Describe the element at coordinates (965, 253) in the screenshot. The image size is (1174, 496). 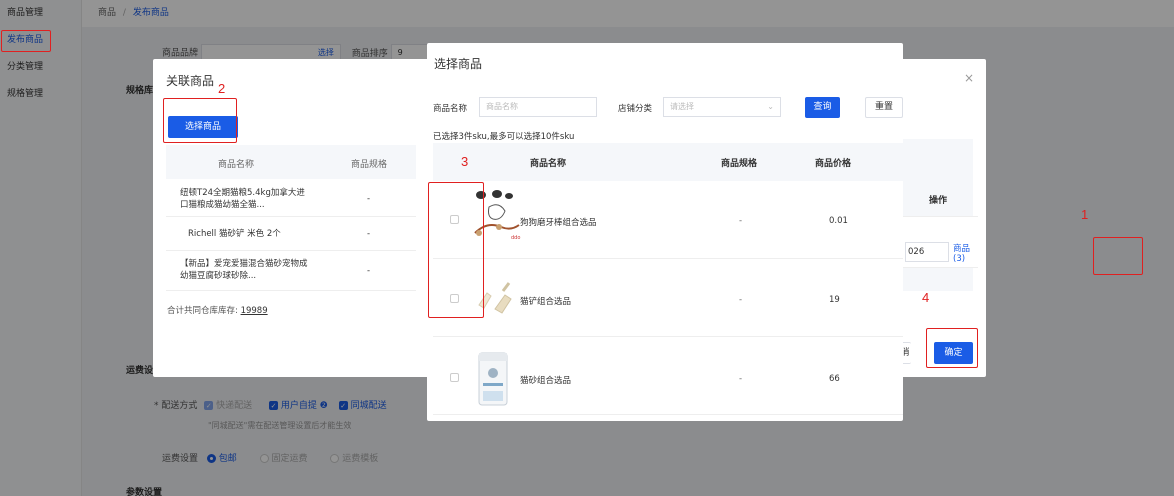
I see `goods-link: 商品(3)` at that location.